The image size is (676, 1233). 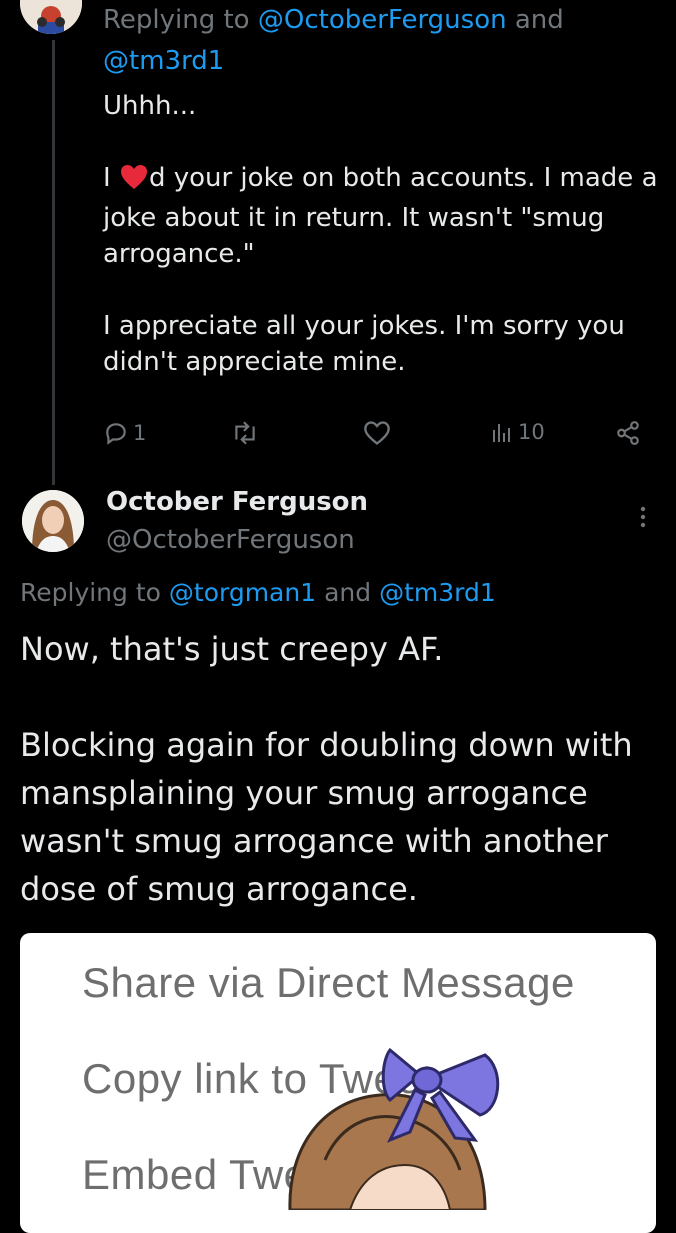 What do you see at coordinates (643, 521) in the screenshot?
I see `more-icon` at bounding box center [643, 521].